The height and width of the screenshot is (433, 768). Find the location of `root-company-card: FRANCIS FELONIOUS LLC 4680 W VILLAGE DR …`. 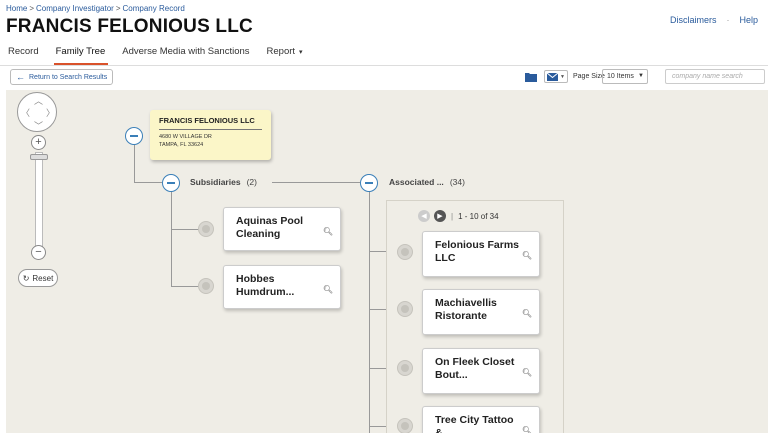

root-company-card: FRANCIS FELONIOUS LLC 4680 W VILLAGE DR … is located at coordinates (210, 135).